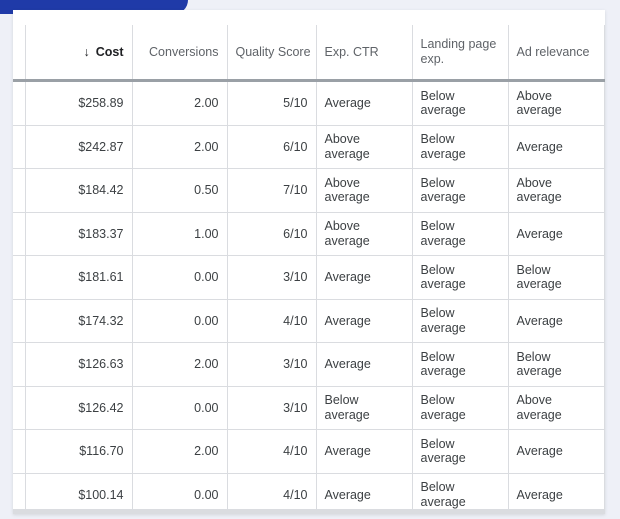 Image resolution: width=620 pixels, height=519 pixels. Describe the element at coordinates (272, 190) in the screenshot. I see `quality-score-cell: 7/10` at that location.